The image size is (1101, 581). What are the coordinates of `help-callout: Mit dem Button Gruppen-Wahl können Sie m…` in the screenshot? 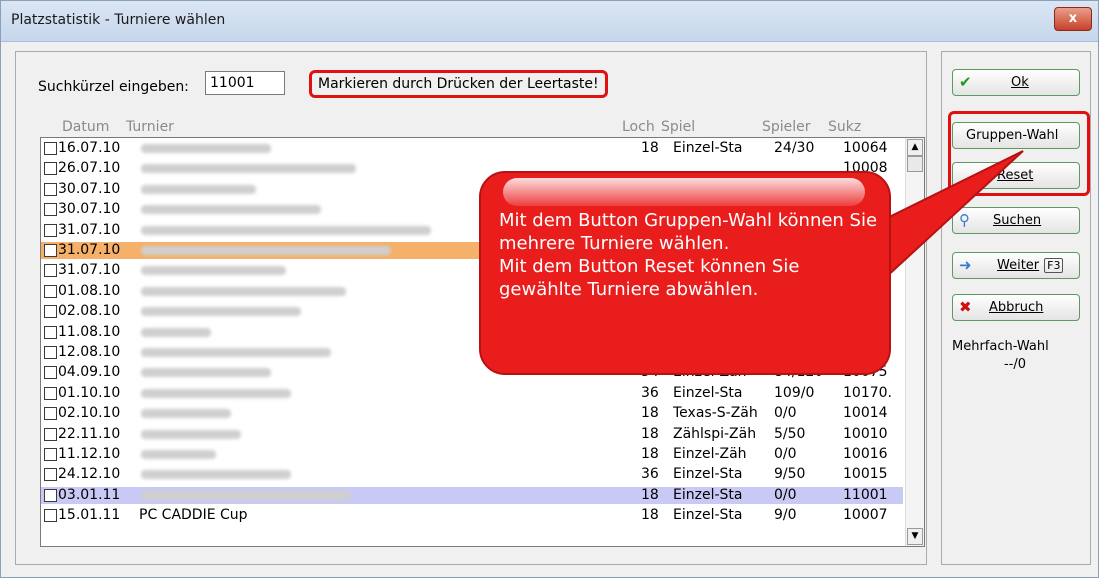 It's located at (685, 273).